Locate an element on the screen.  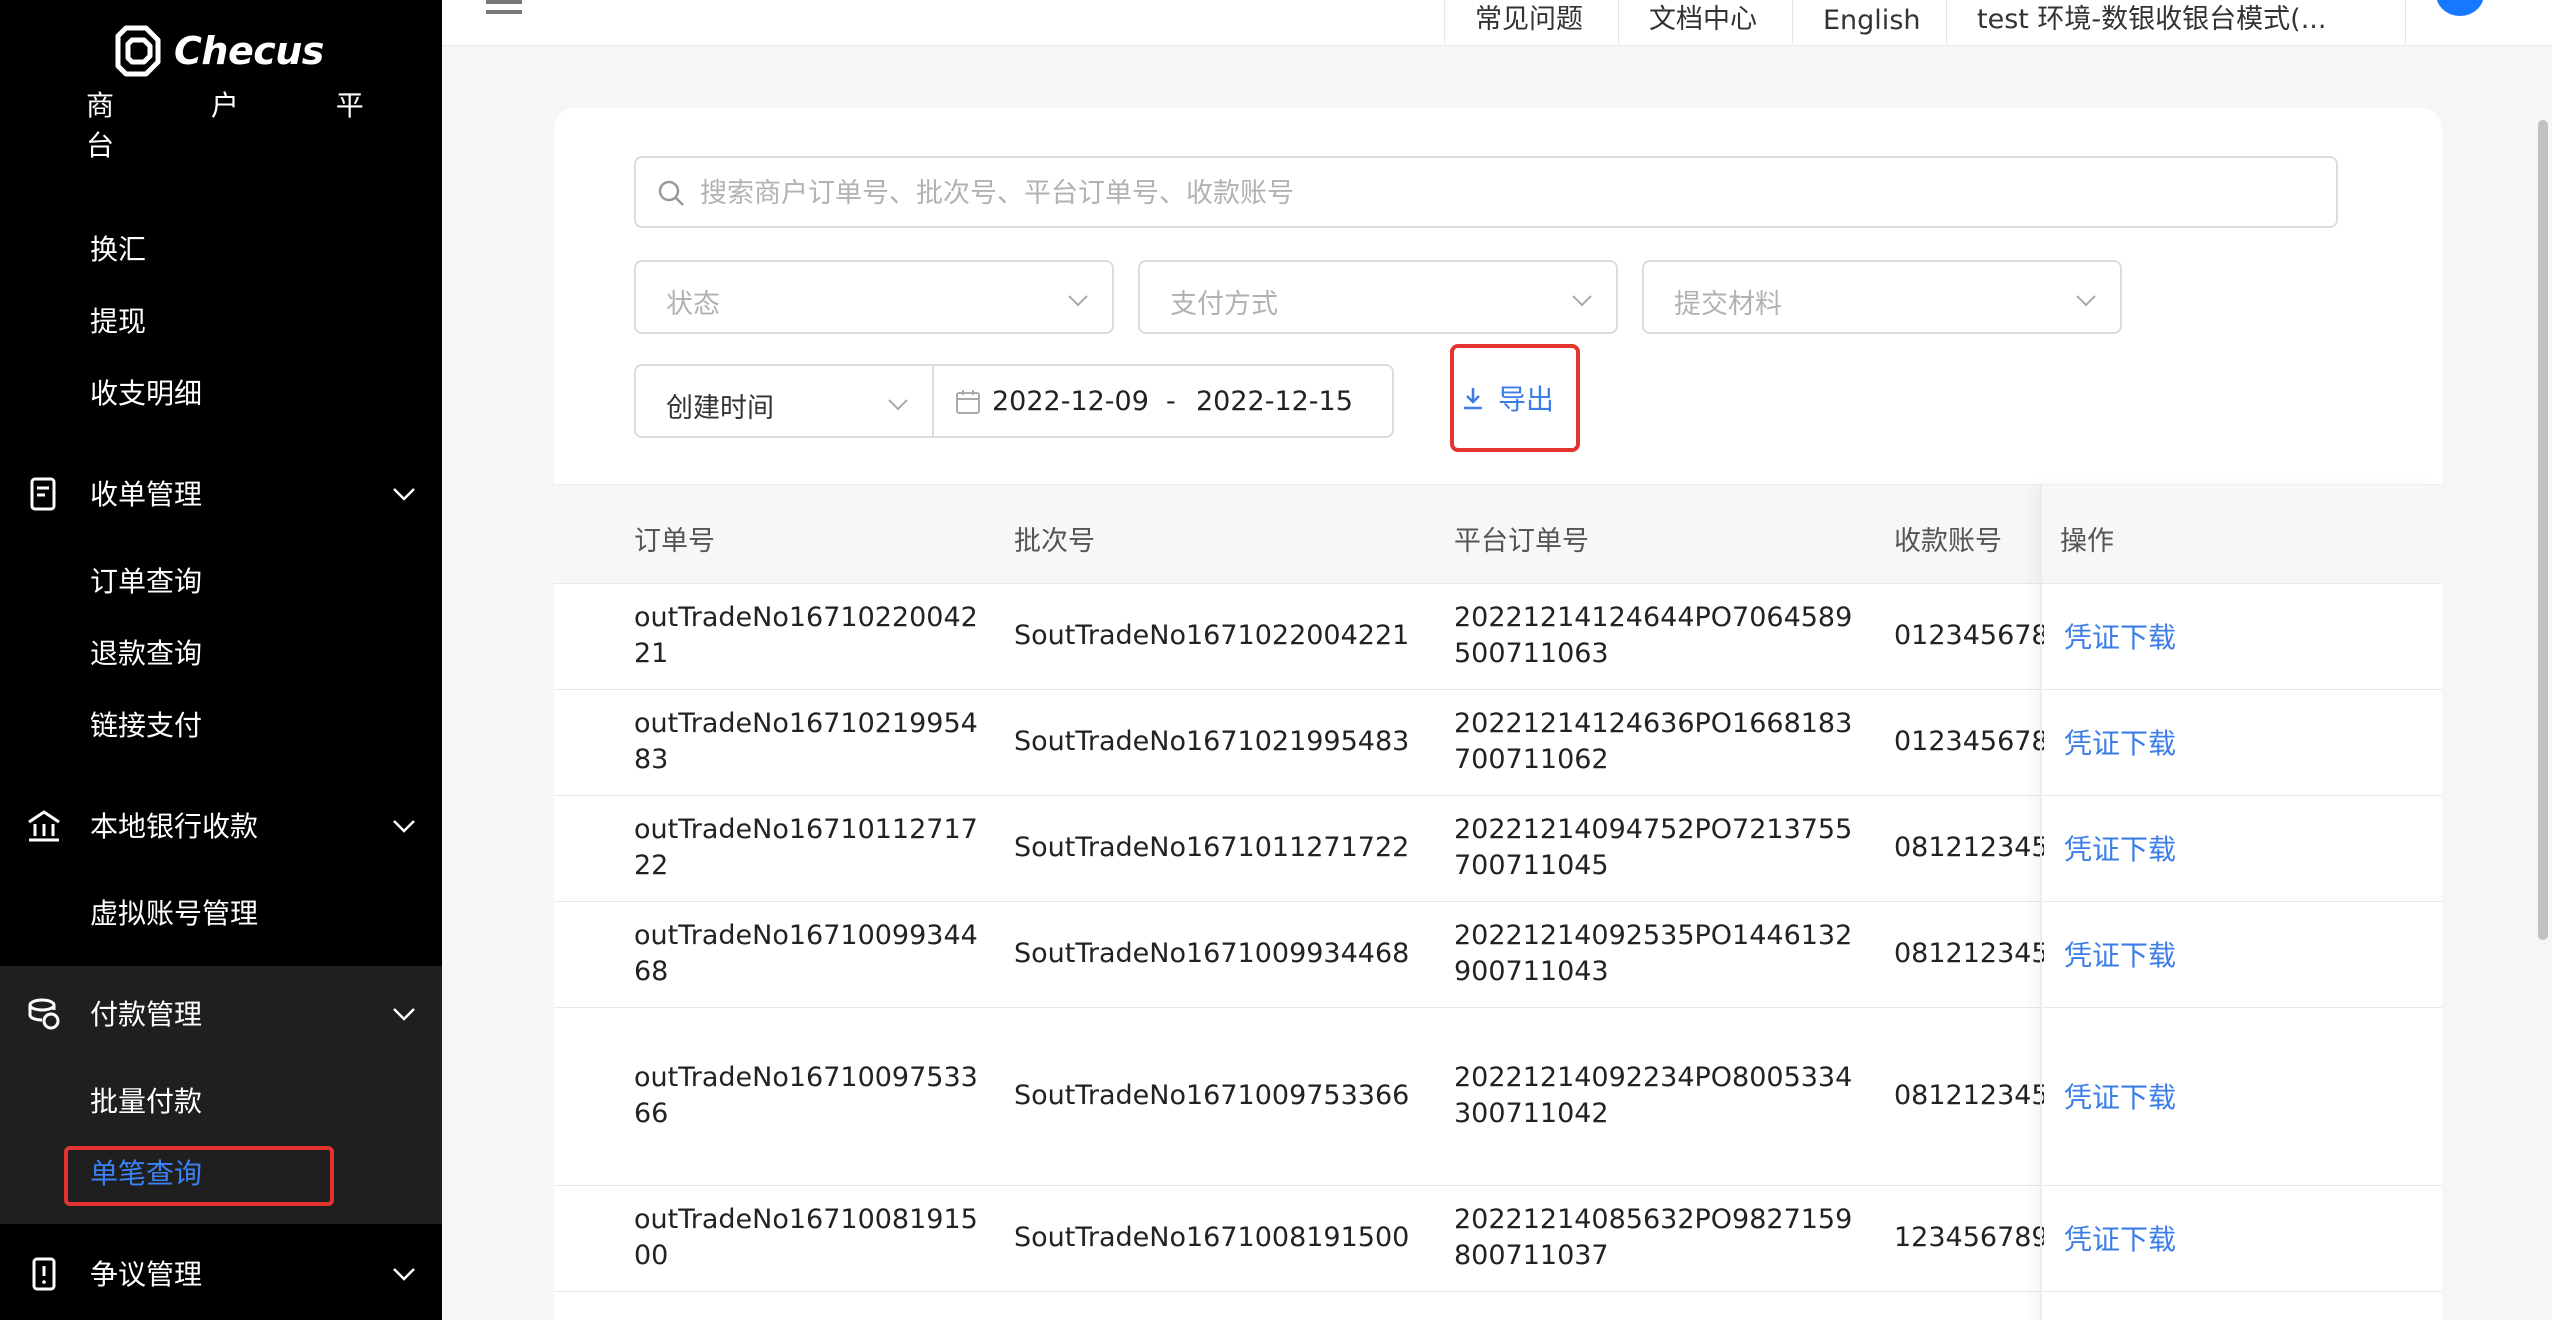
brand-logo: Checus is located at coordinates (218, 51).